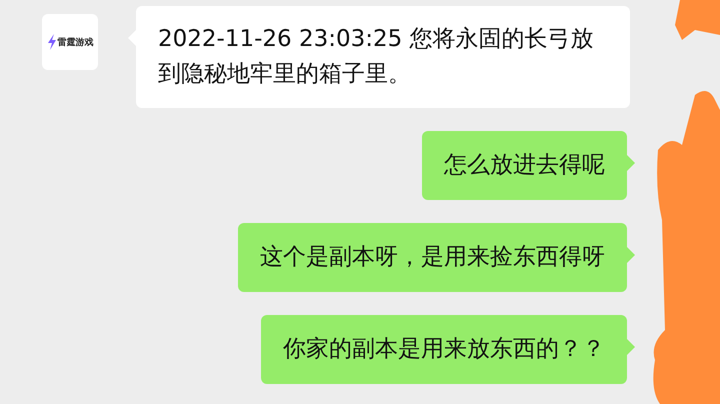 Image resolution: width=720 pixels, height=404 pixels. I want to click on avatar: 雷霆游戏, so click(70, 42).